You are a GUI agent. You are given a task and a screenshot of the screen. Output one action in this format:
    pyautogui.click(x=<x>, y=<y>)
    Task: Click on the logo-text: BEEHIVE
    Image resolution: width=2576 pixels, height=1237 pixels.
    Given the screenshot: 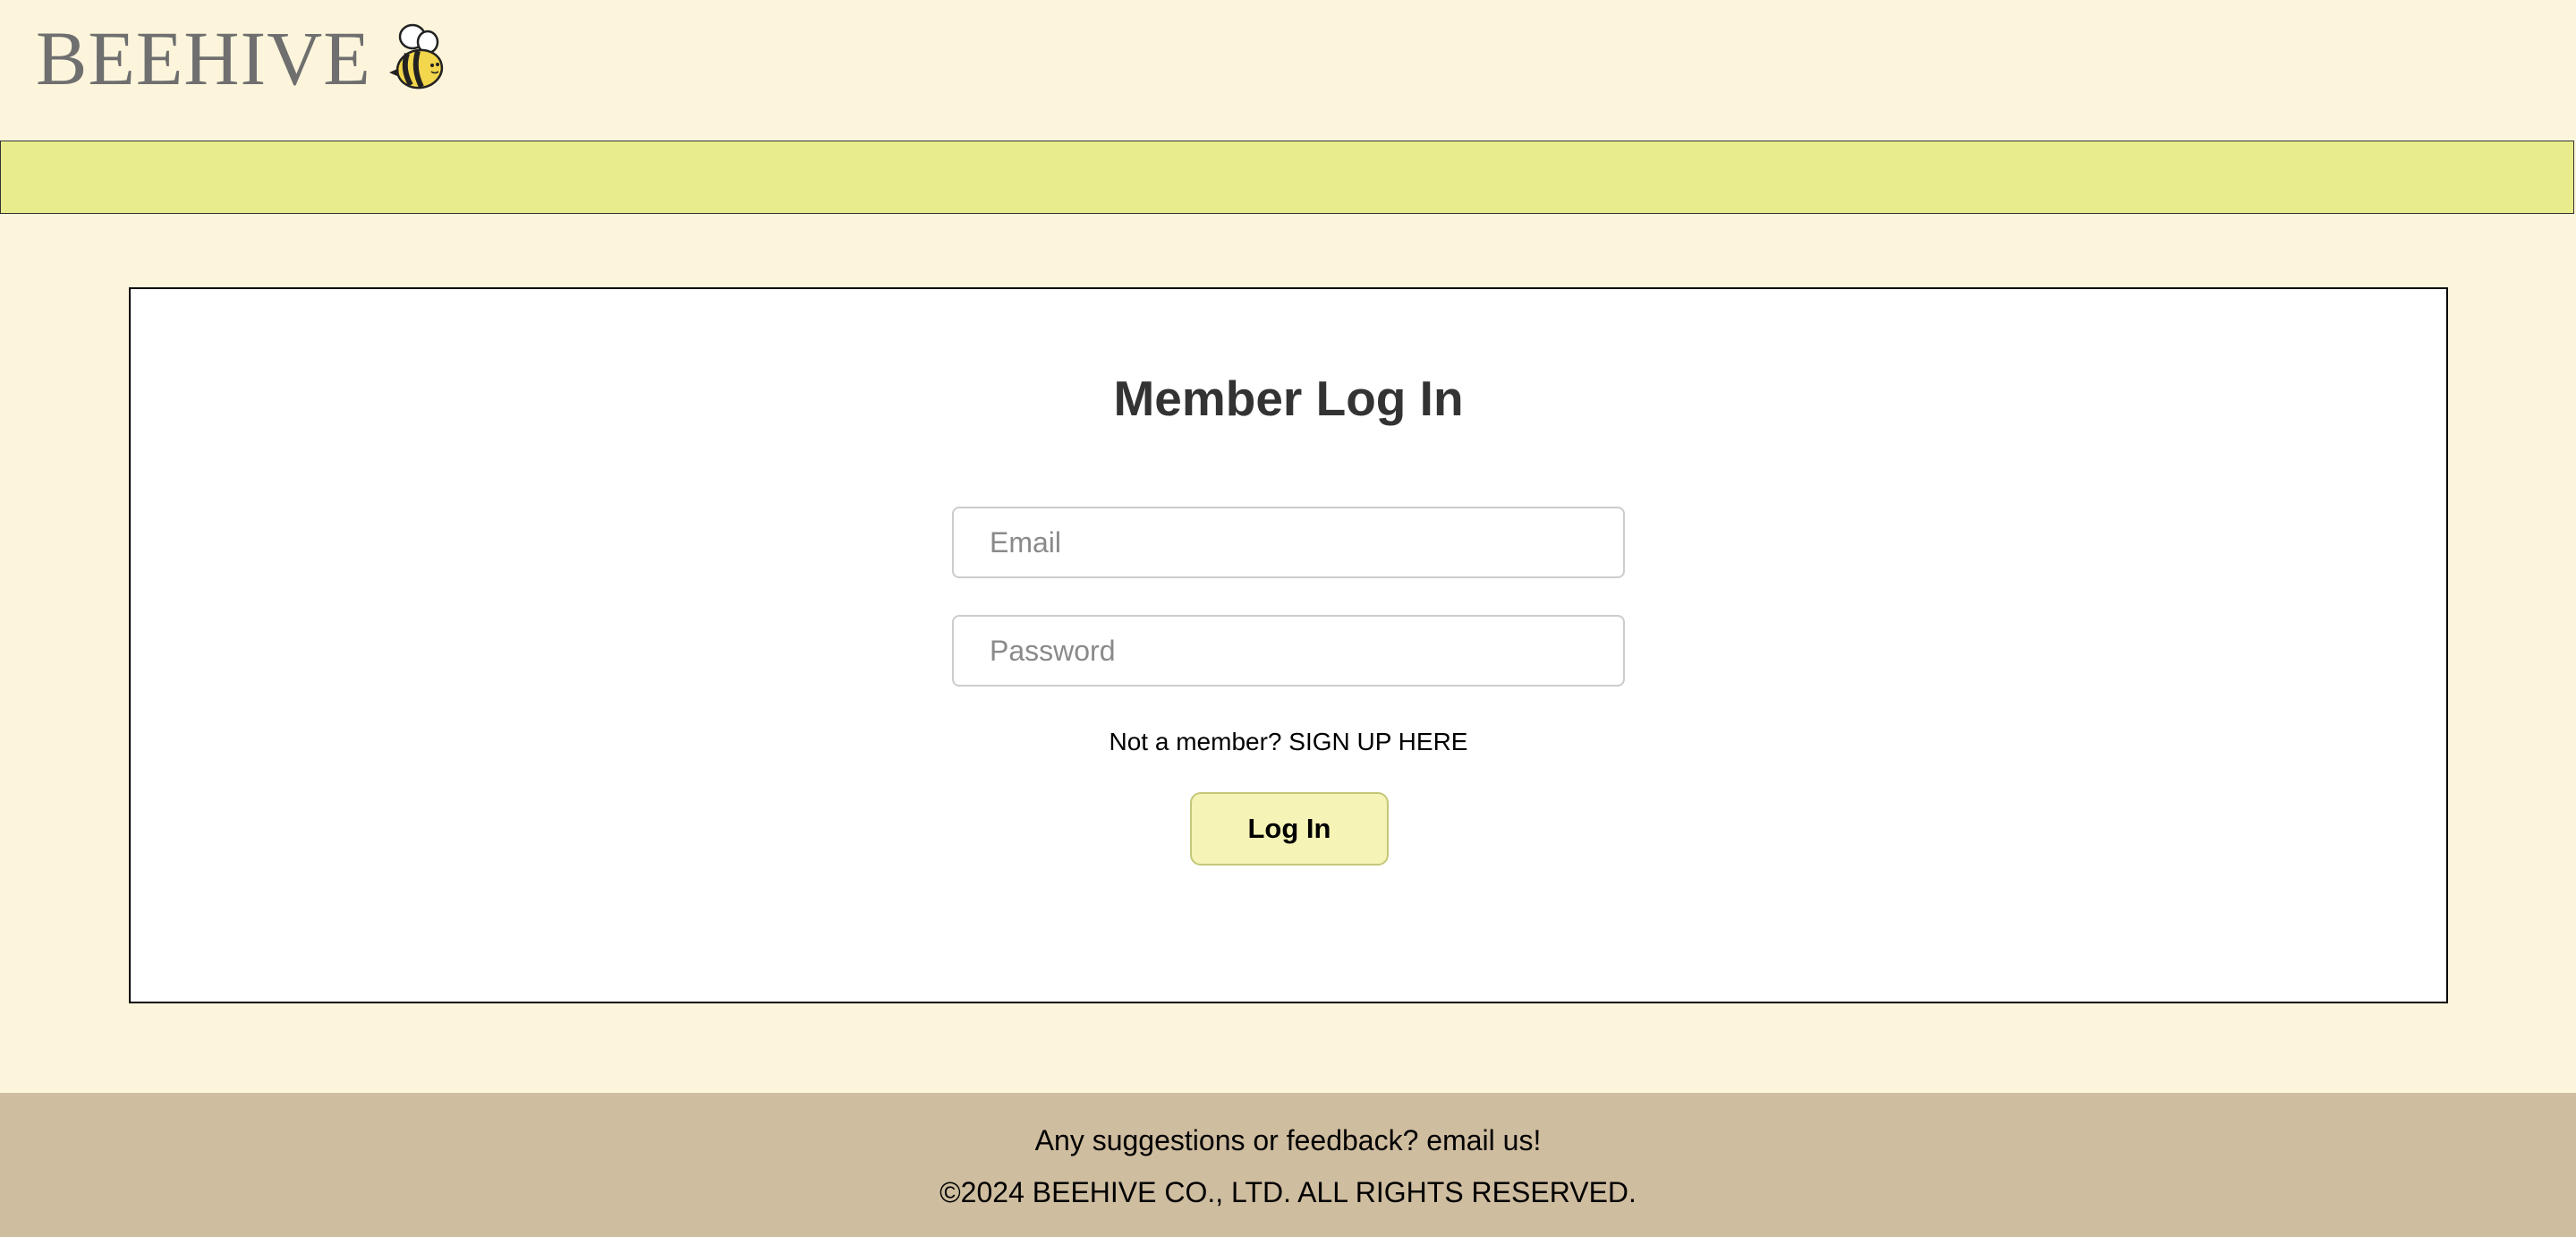 What is the action you would take?
    pyautogui.click(x=203, y=58)
    